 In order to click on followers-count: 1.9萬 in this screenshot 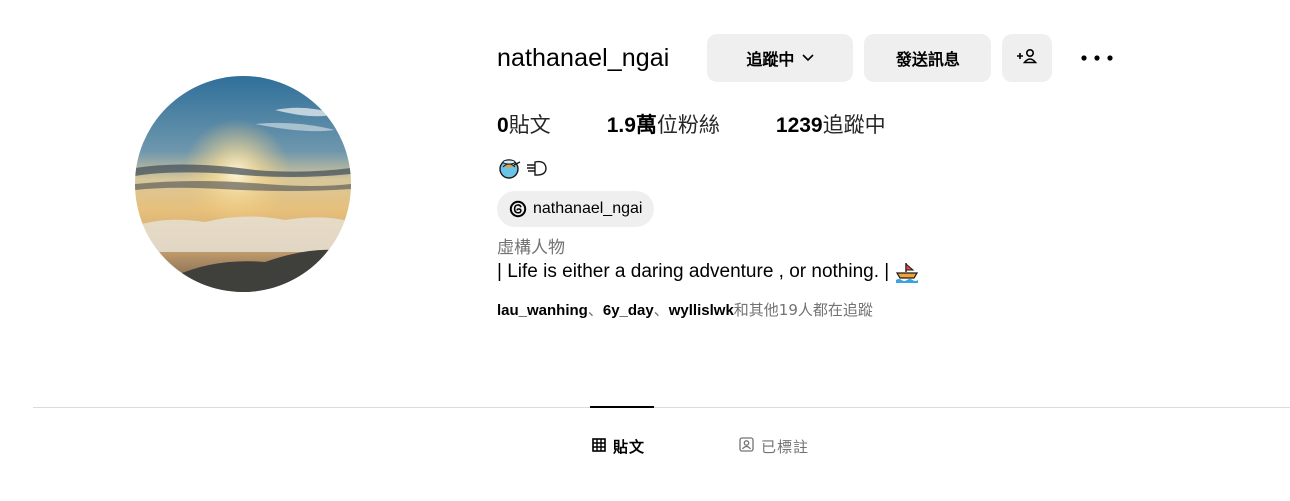, I will do `click(631, 125)`.